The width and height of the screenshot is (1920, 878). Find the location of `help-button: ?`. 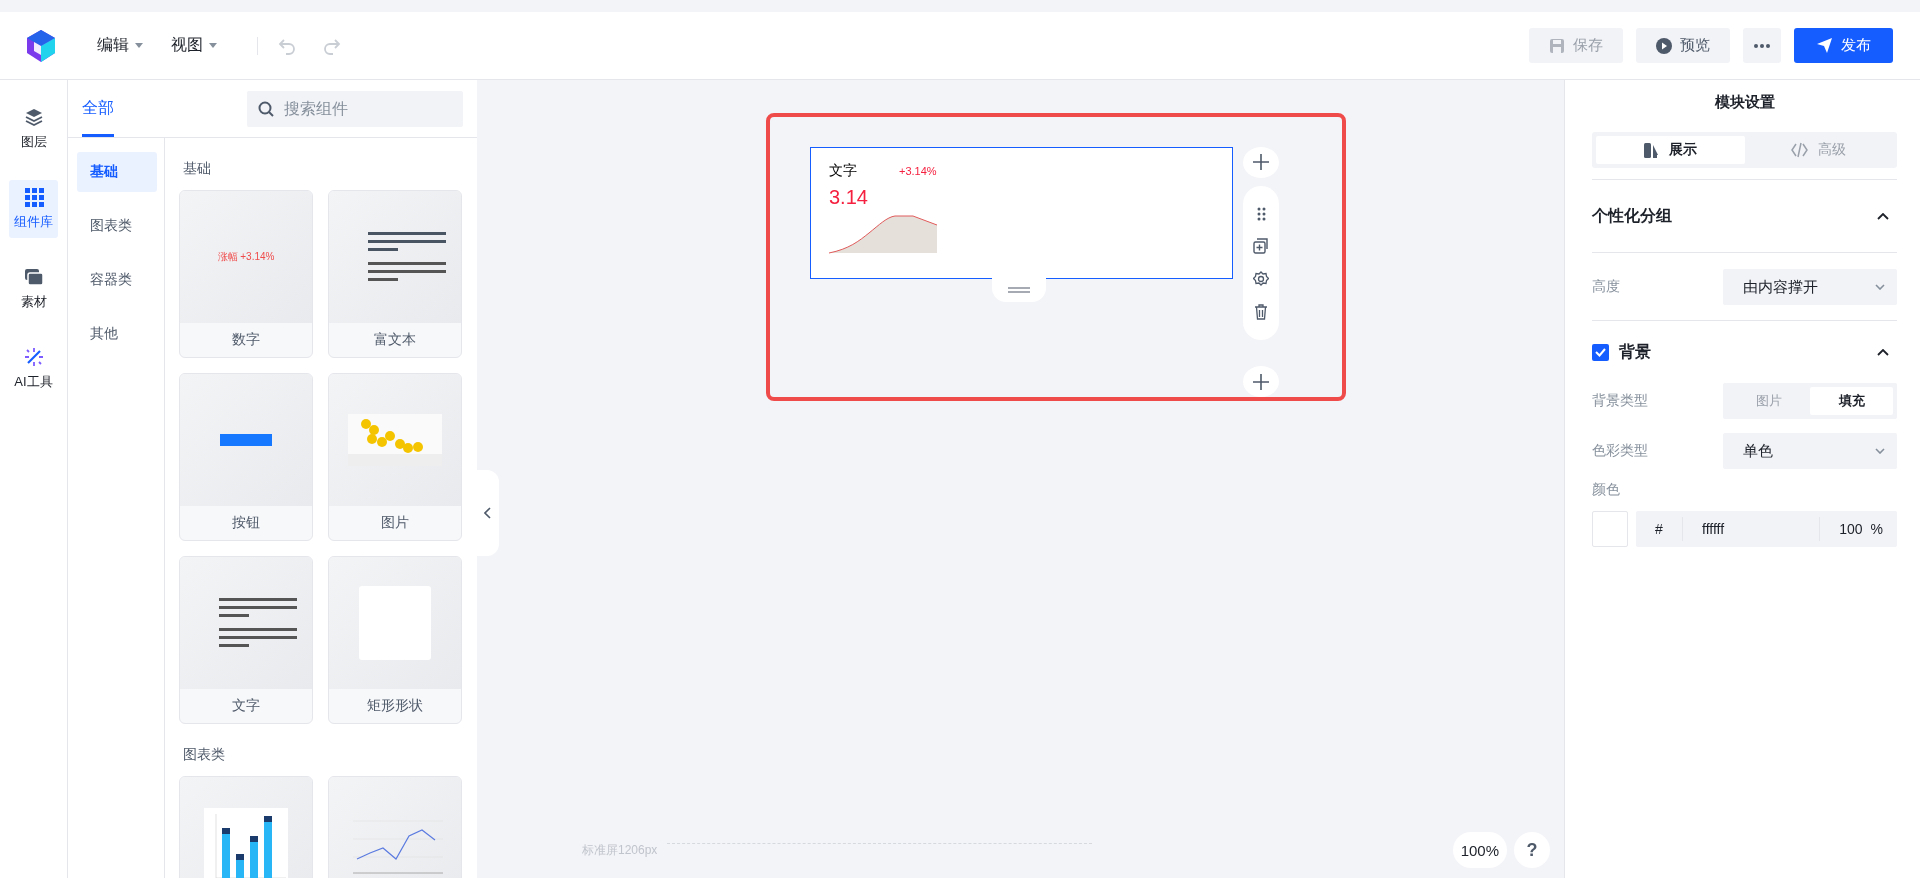

help-button: ? is located at coordinates (1532, 850).